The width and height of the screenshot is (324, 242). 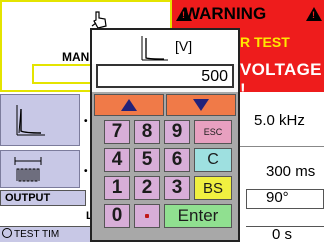 What do you see at coordinates (165, 47) in the screenshot?
I see `keypad-header` at bounding box center [165, 47].